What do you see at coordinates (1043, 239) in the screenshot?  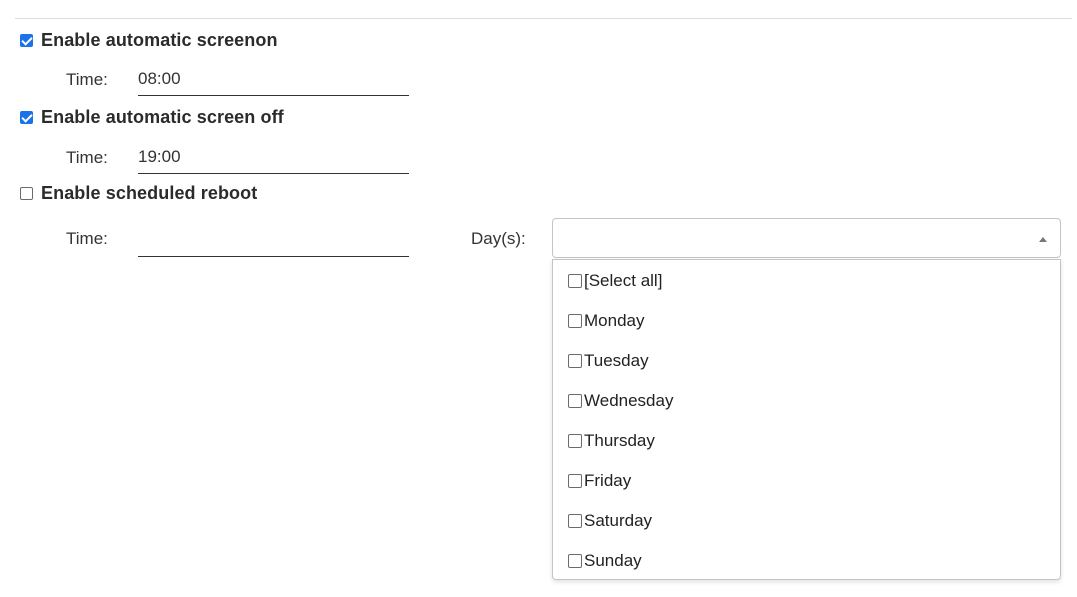 I see `caret-up-icon` at bounding box center [1043, 239].